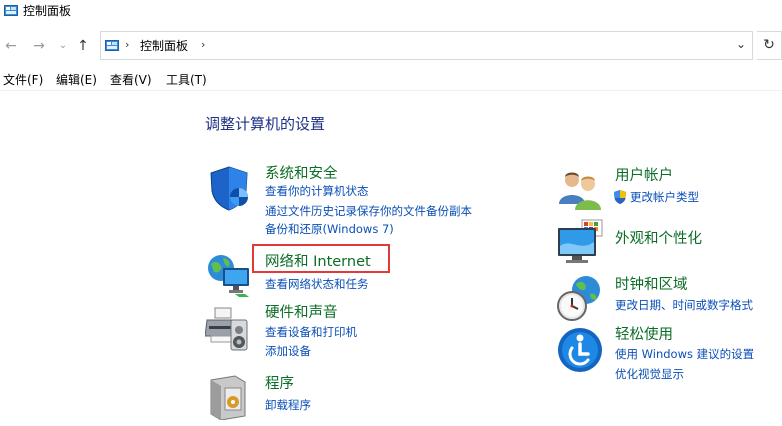 This screenshot has width=782, height=426. Describe the element at coordinates (311, 332) in the screenshot. I see `link-devices-printers: 查看设备和打印机` at that location.